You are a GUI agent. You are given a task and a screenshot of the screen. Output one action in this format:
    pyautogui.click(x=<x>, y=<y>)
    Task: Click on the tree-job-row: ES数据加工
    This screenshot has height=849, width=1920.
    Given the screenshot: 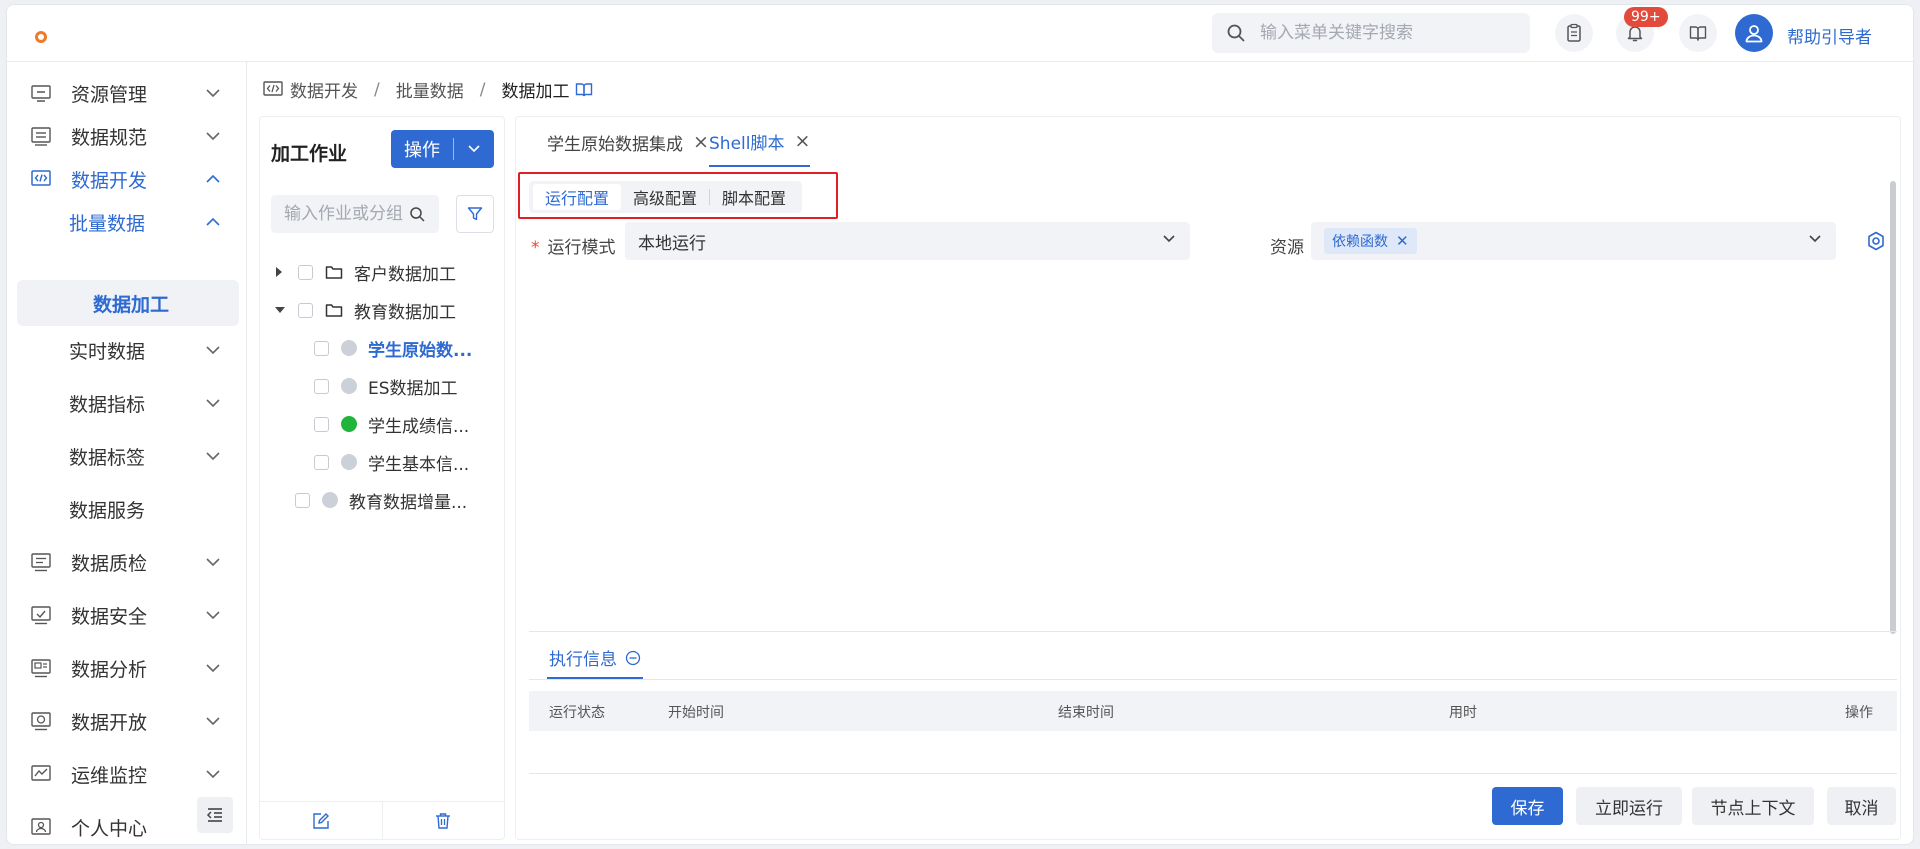 What is the action you would take?
    pyautogui.click(x=386, y=386)
    